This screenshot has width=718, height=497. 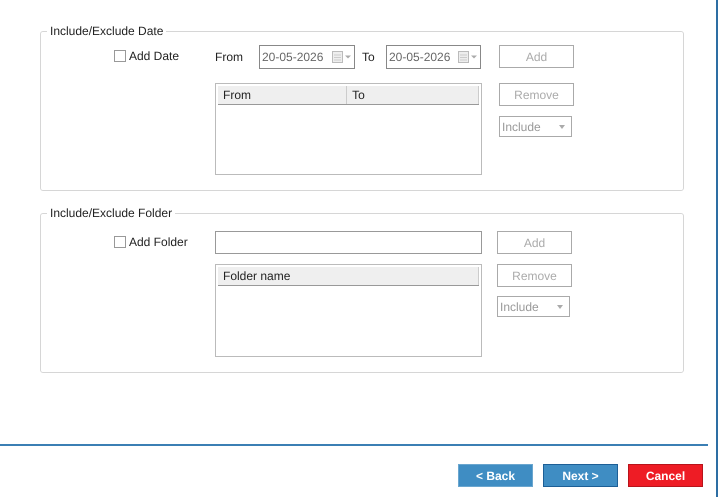 I want to click on date-list: From To, so click(x=348, y=129).